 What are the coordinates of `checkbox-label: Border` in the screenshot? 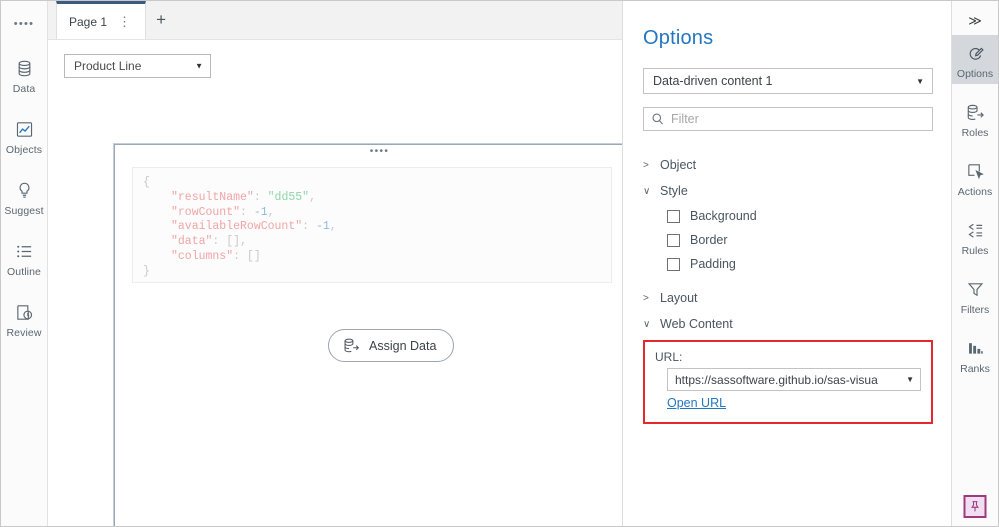 It's located at (709, 240).